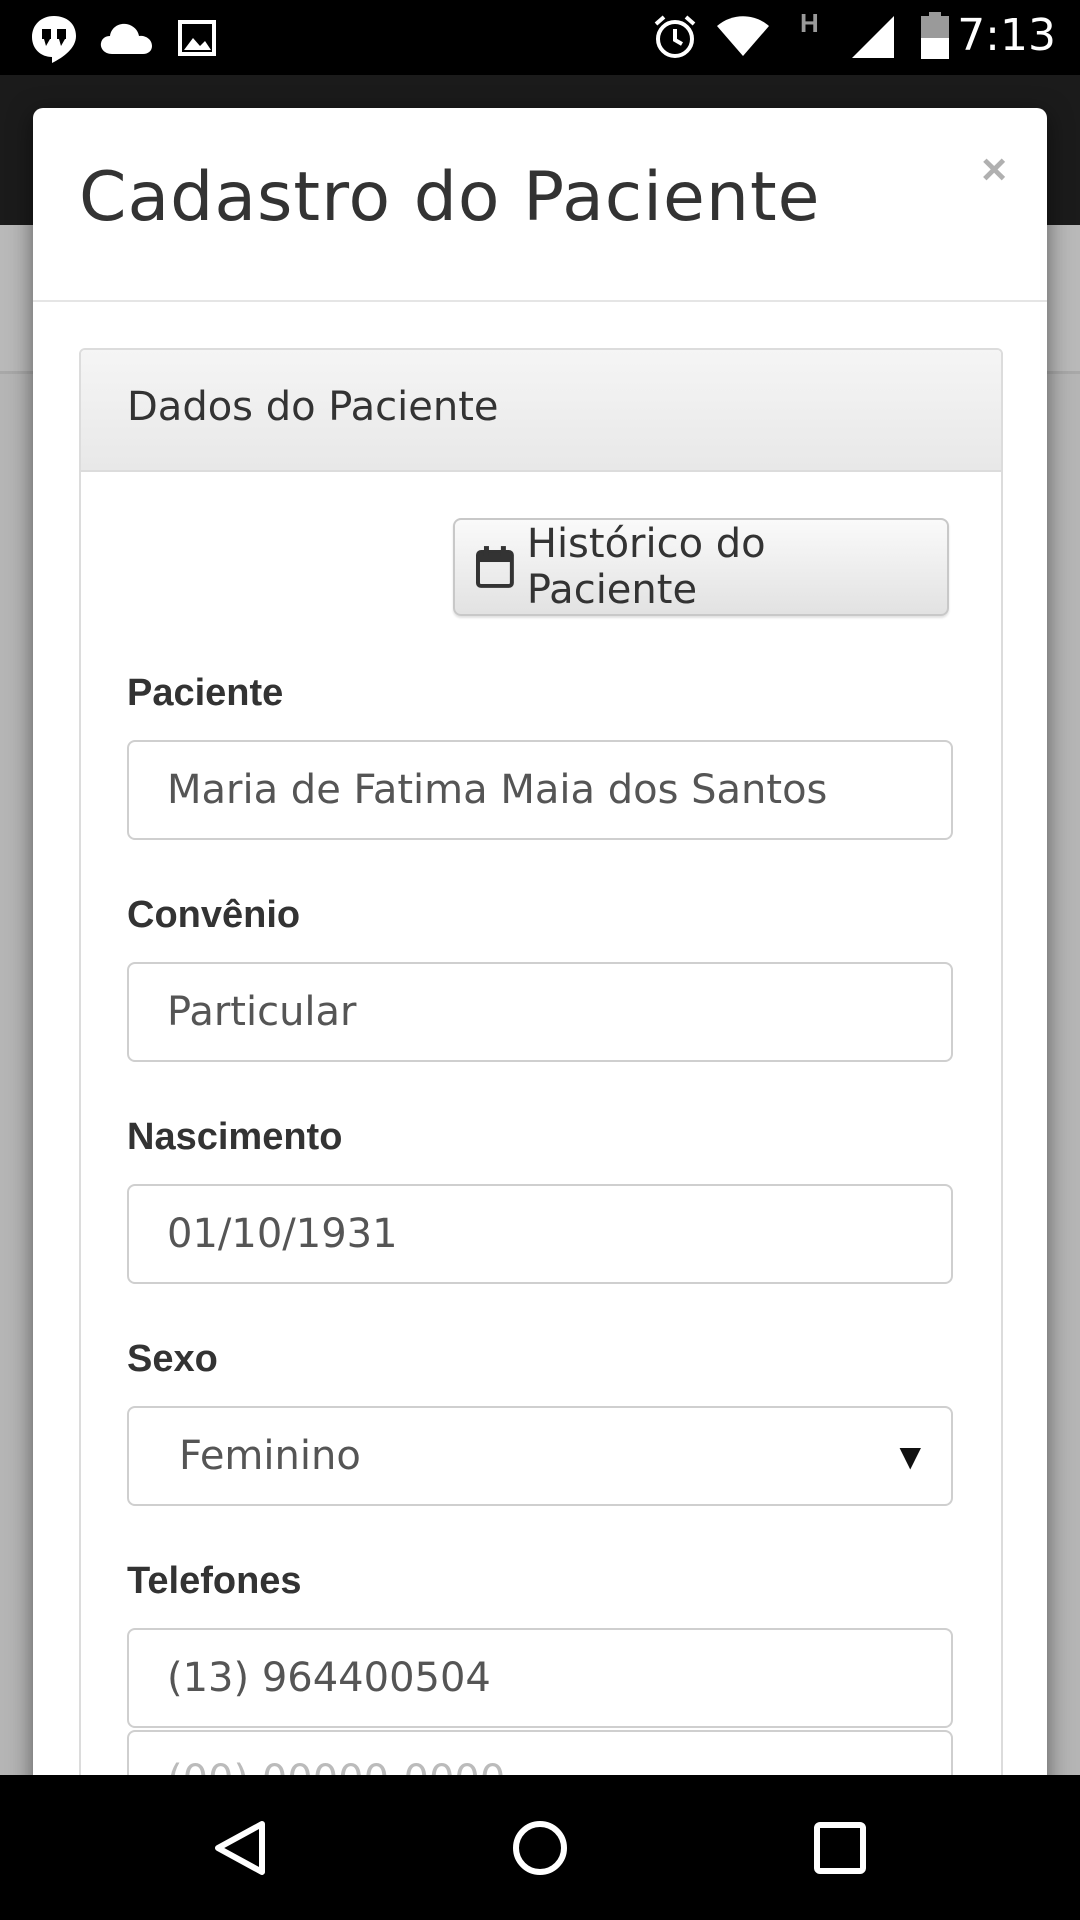 Image resolution: width=1080 pixels, height=1920 pixels. I want to click on convenio-input, so click(540, 1012).